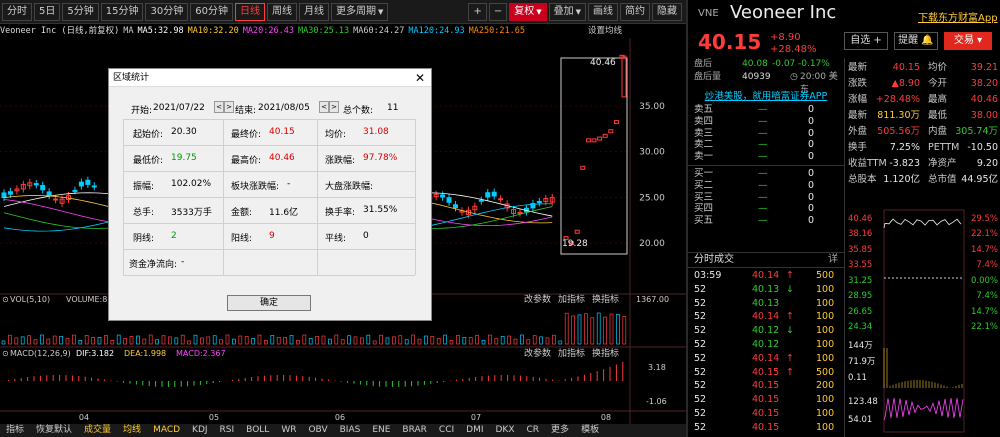  I want to click on alert-button: 提醒 🔔, so click(916, 41).